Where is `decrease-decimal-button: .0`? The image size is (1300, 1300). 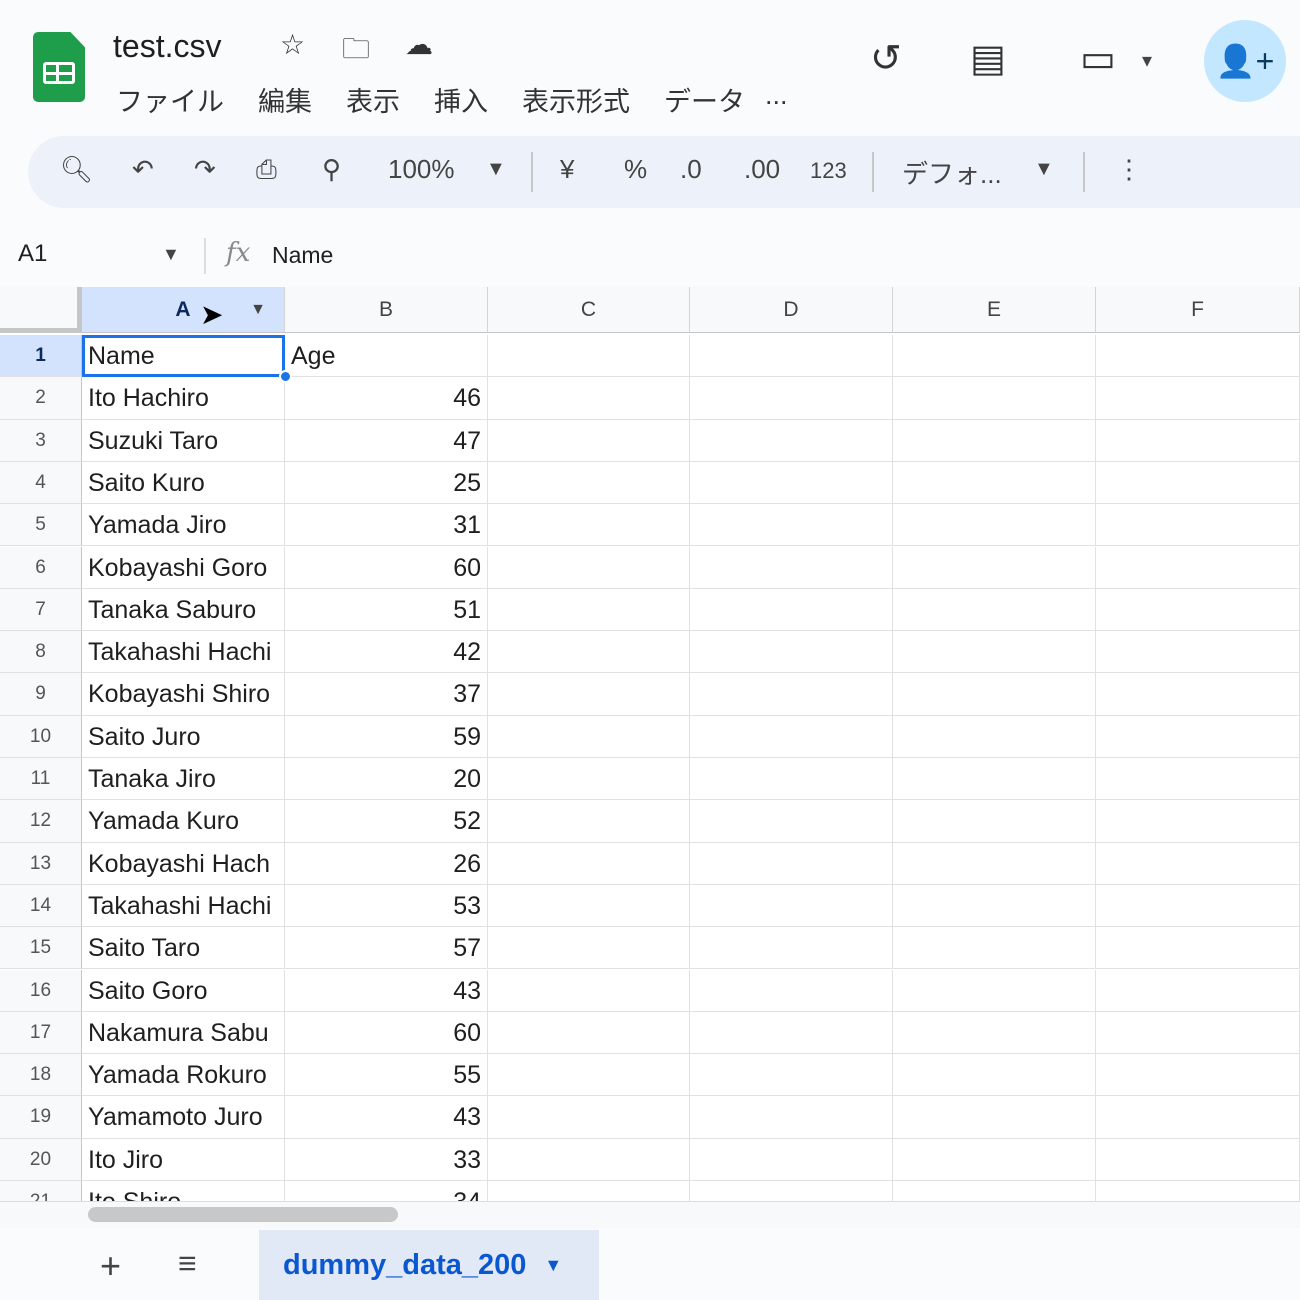
decrease-decimal-button: .0 is located at coordinates (691, 169).